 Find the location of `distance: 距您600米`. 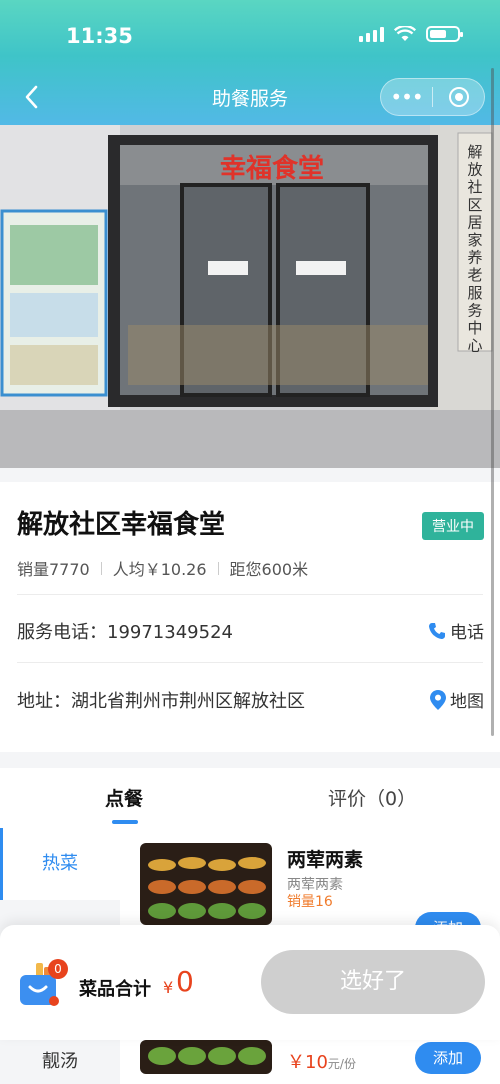

distance: 距您600米 is located at coordinates (269, 569).